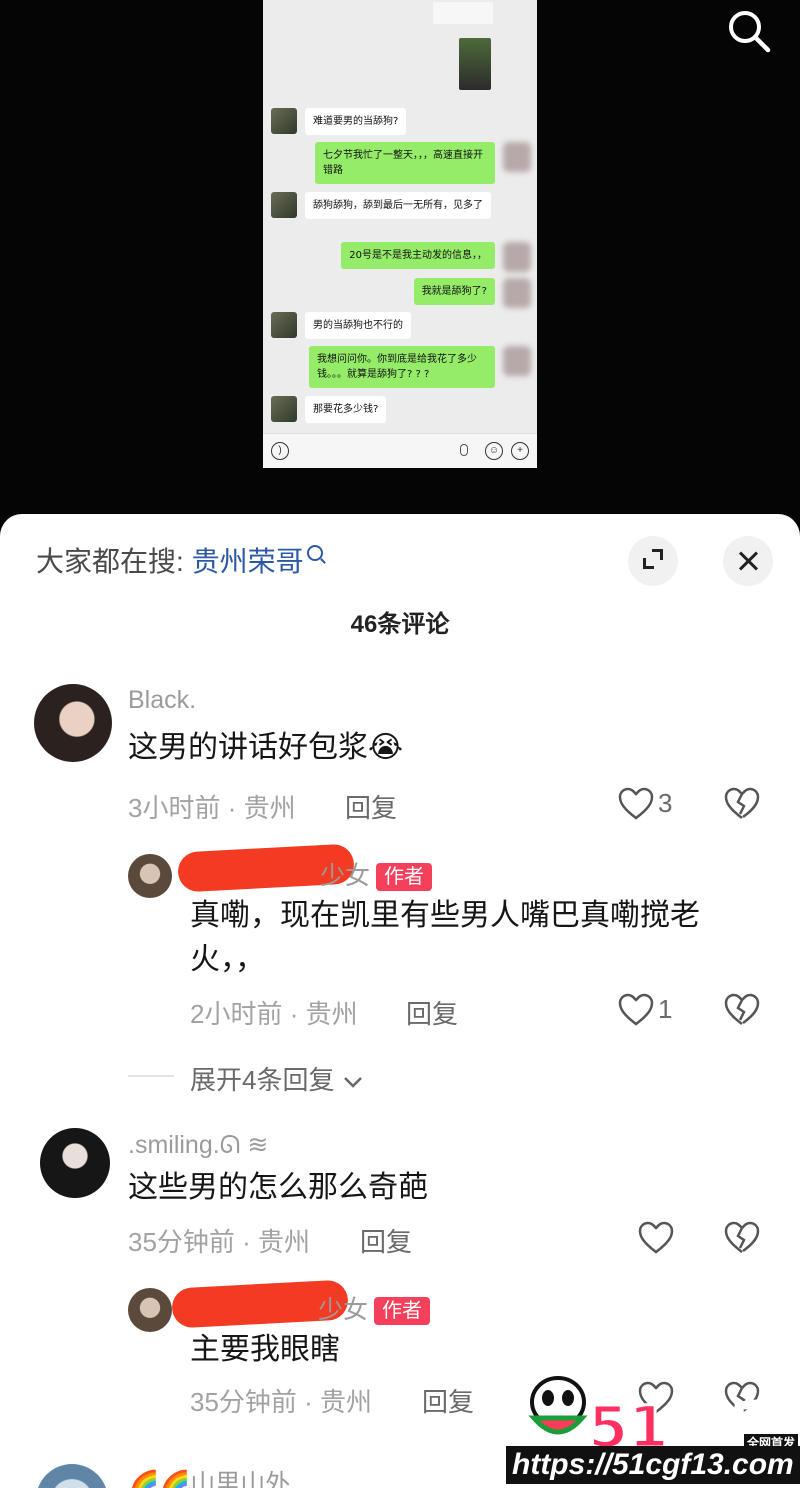 The image size is (800, 1488). Describe the element at coordinates (356, 121) in the screenshot. I see `chat-bubble-incoming: 难道要男的当舔狗?` at that location.